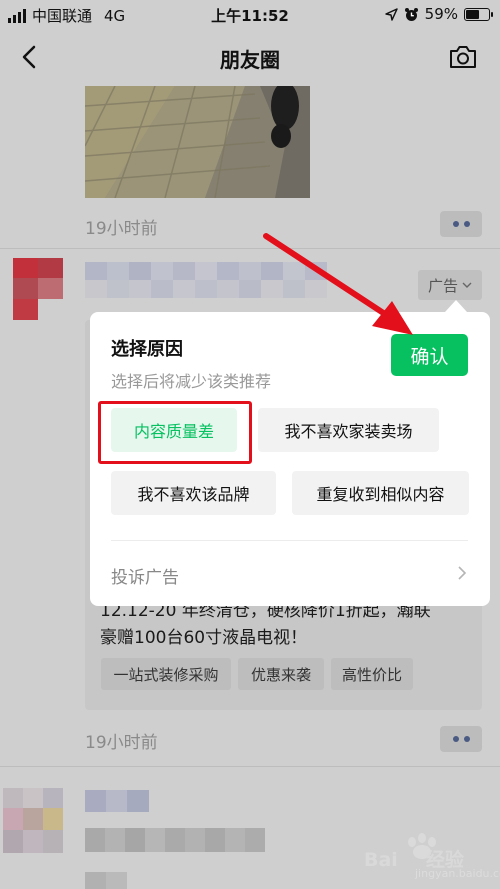  I want to click on popup-title: 选择原因, so click(147, 349).